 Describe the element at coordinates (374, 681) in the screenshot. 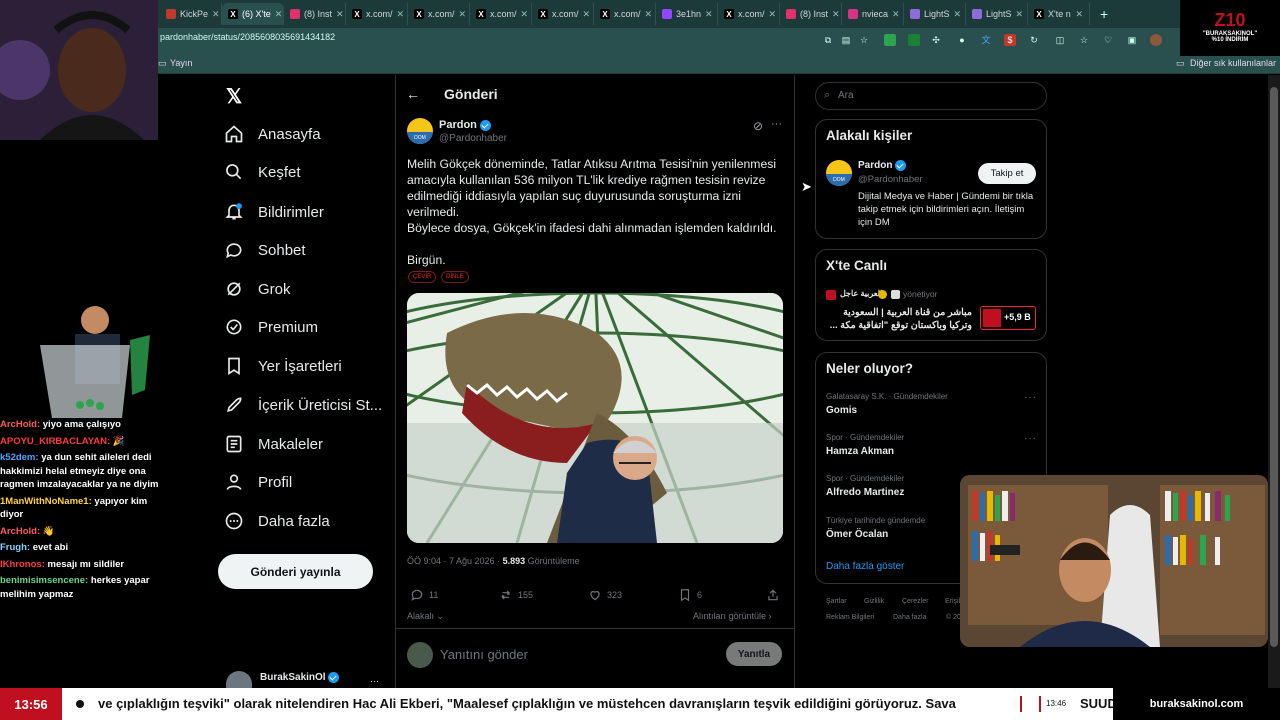

I see `account-more-icon: ···` at that location.